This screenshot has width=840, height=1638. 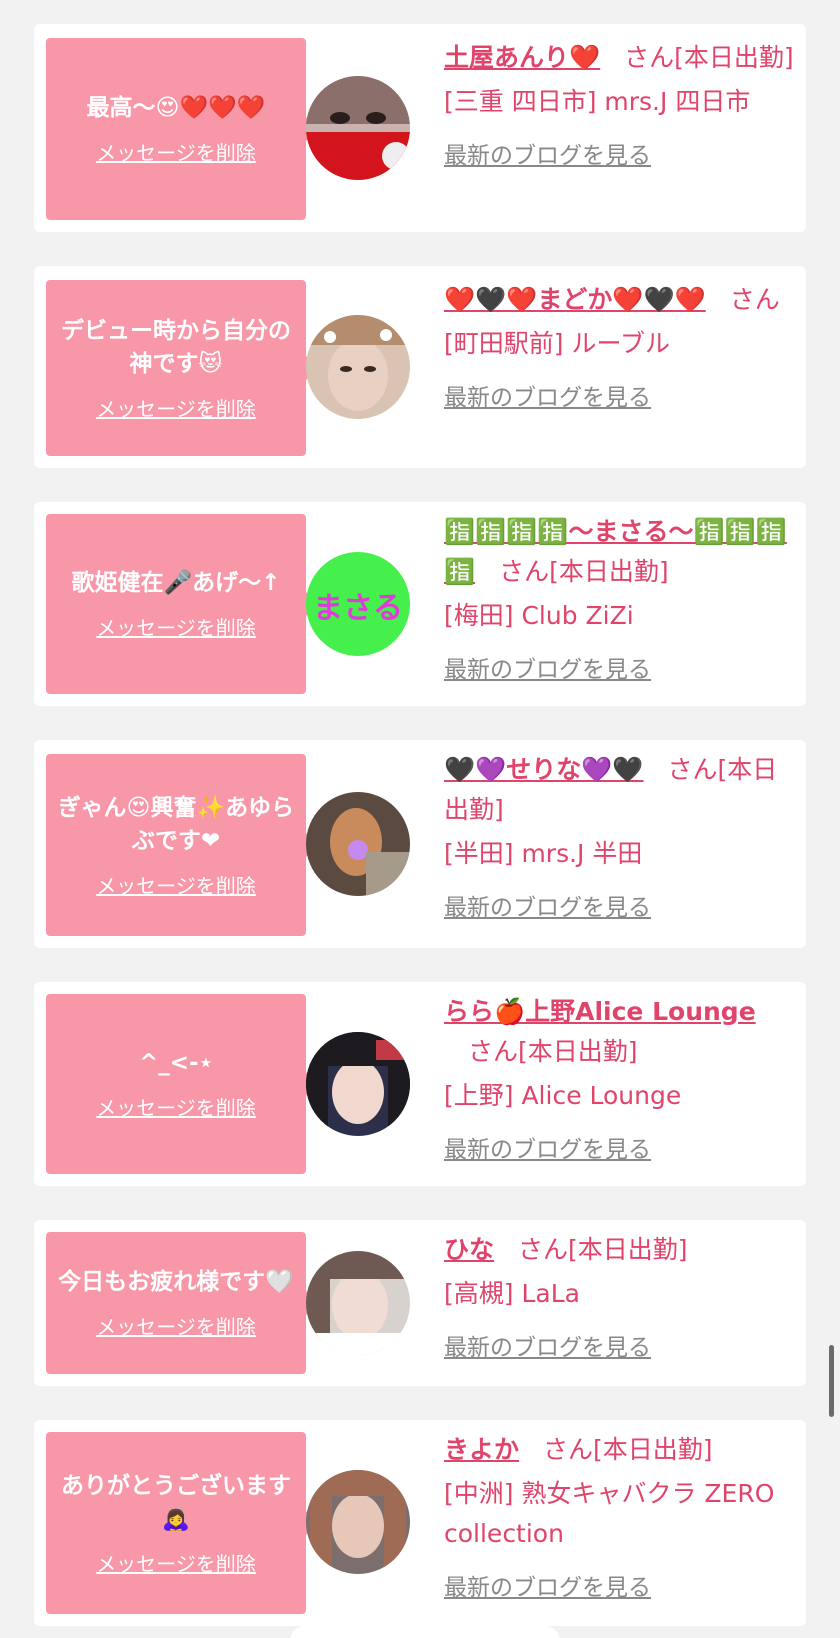 I want to click on cast-line: 土屋あんり❤️ さん[本日出勤], so click(x=621, y=58).